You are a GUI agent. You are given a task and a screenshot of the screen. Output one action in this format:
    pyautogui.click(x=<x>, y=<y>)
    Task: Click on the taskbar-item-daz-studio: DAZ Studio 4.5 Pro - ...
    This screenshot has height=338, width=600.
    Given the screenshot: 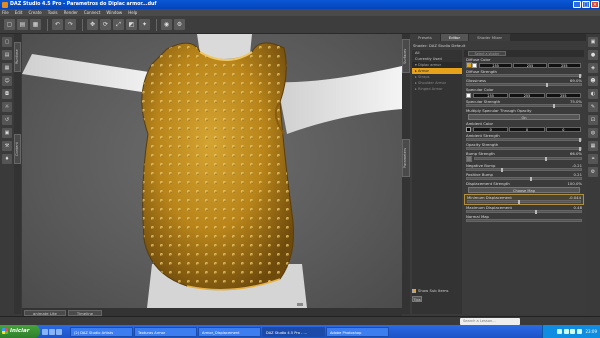 What is the action you would take?
    pyautogui.click(x=293, y=331)
    